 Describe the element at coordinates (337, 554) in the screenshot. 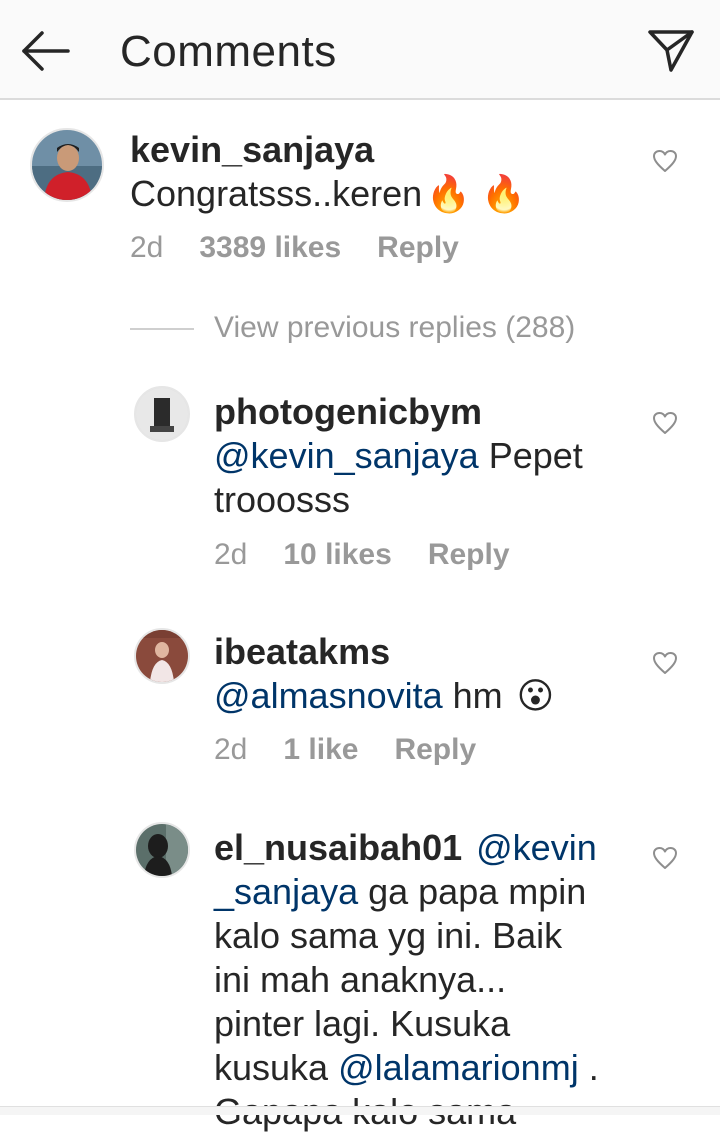

I see `reply-likes: 10 likes` at that location.